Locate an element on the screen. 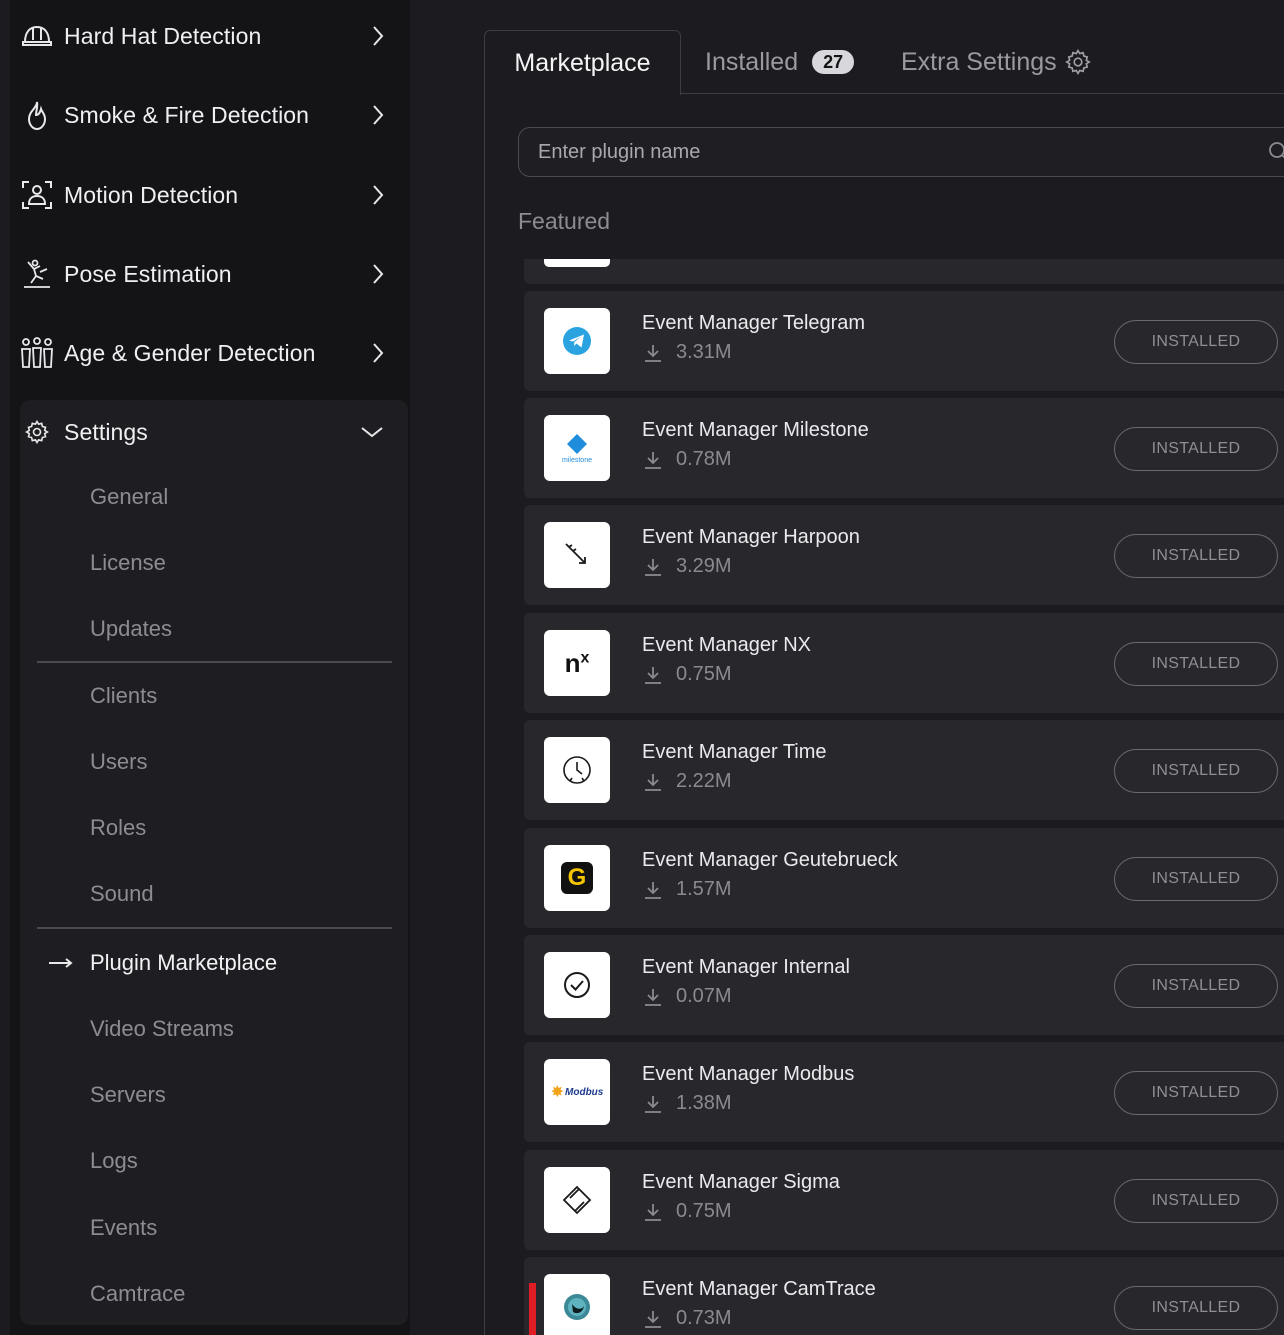  settings-item-video-streams: Video Streams is located at coordinates (162, 1029).